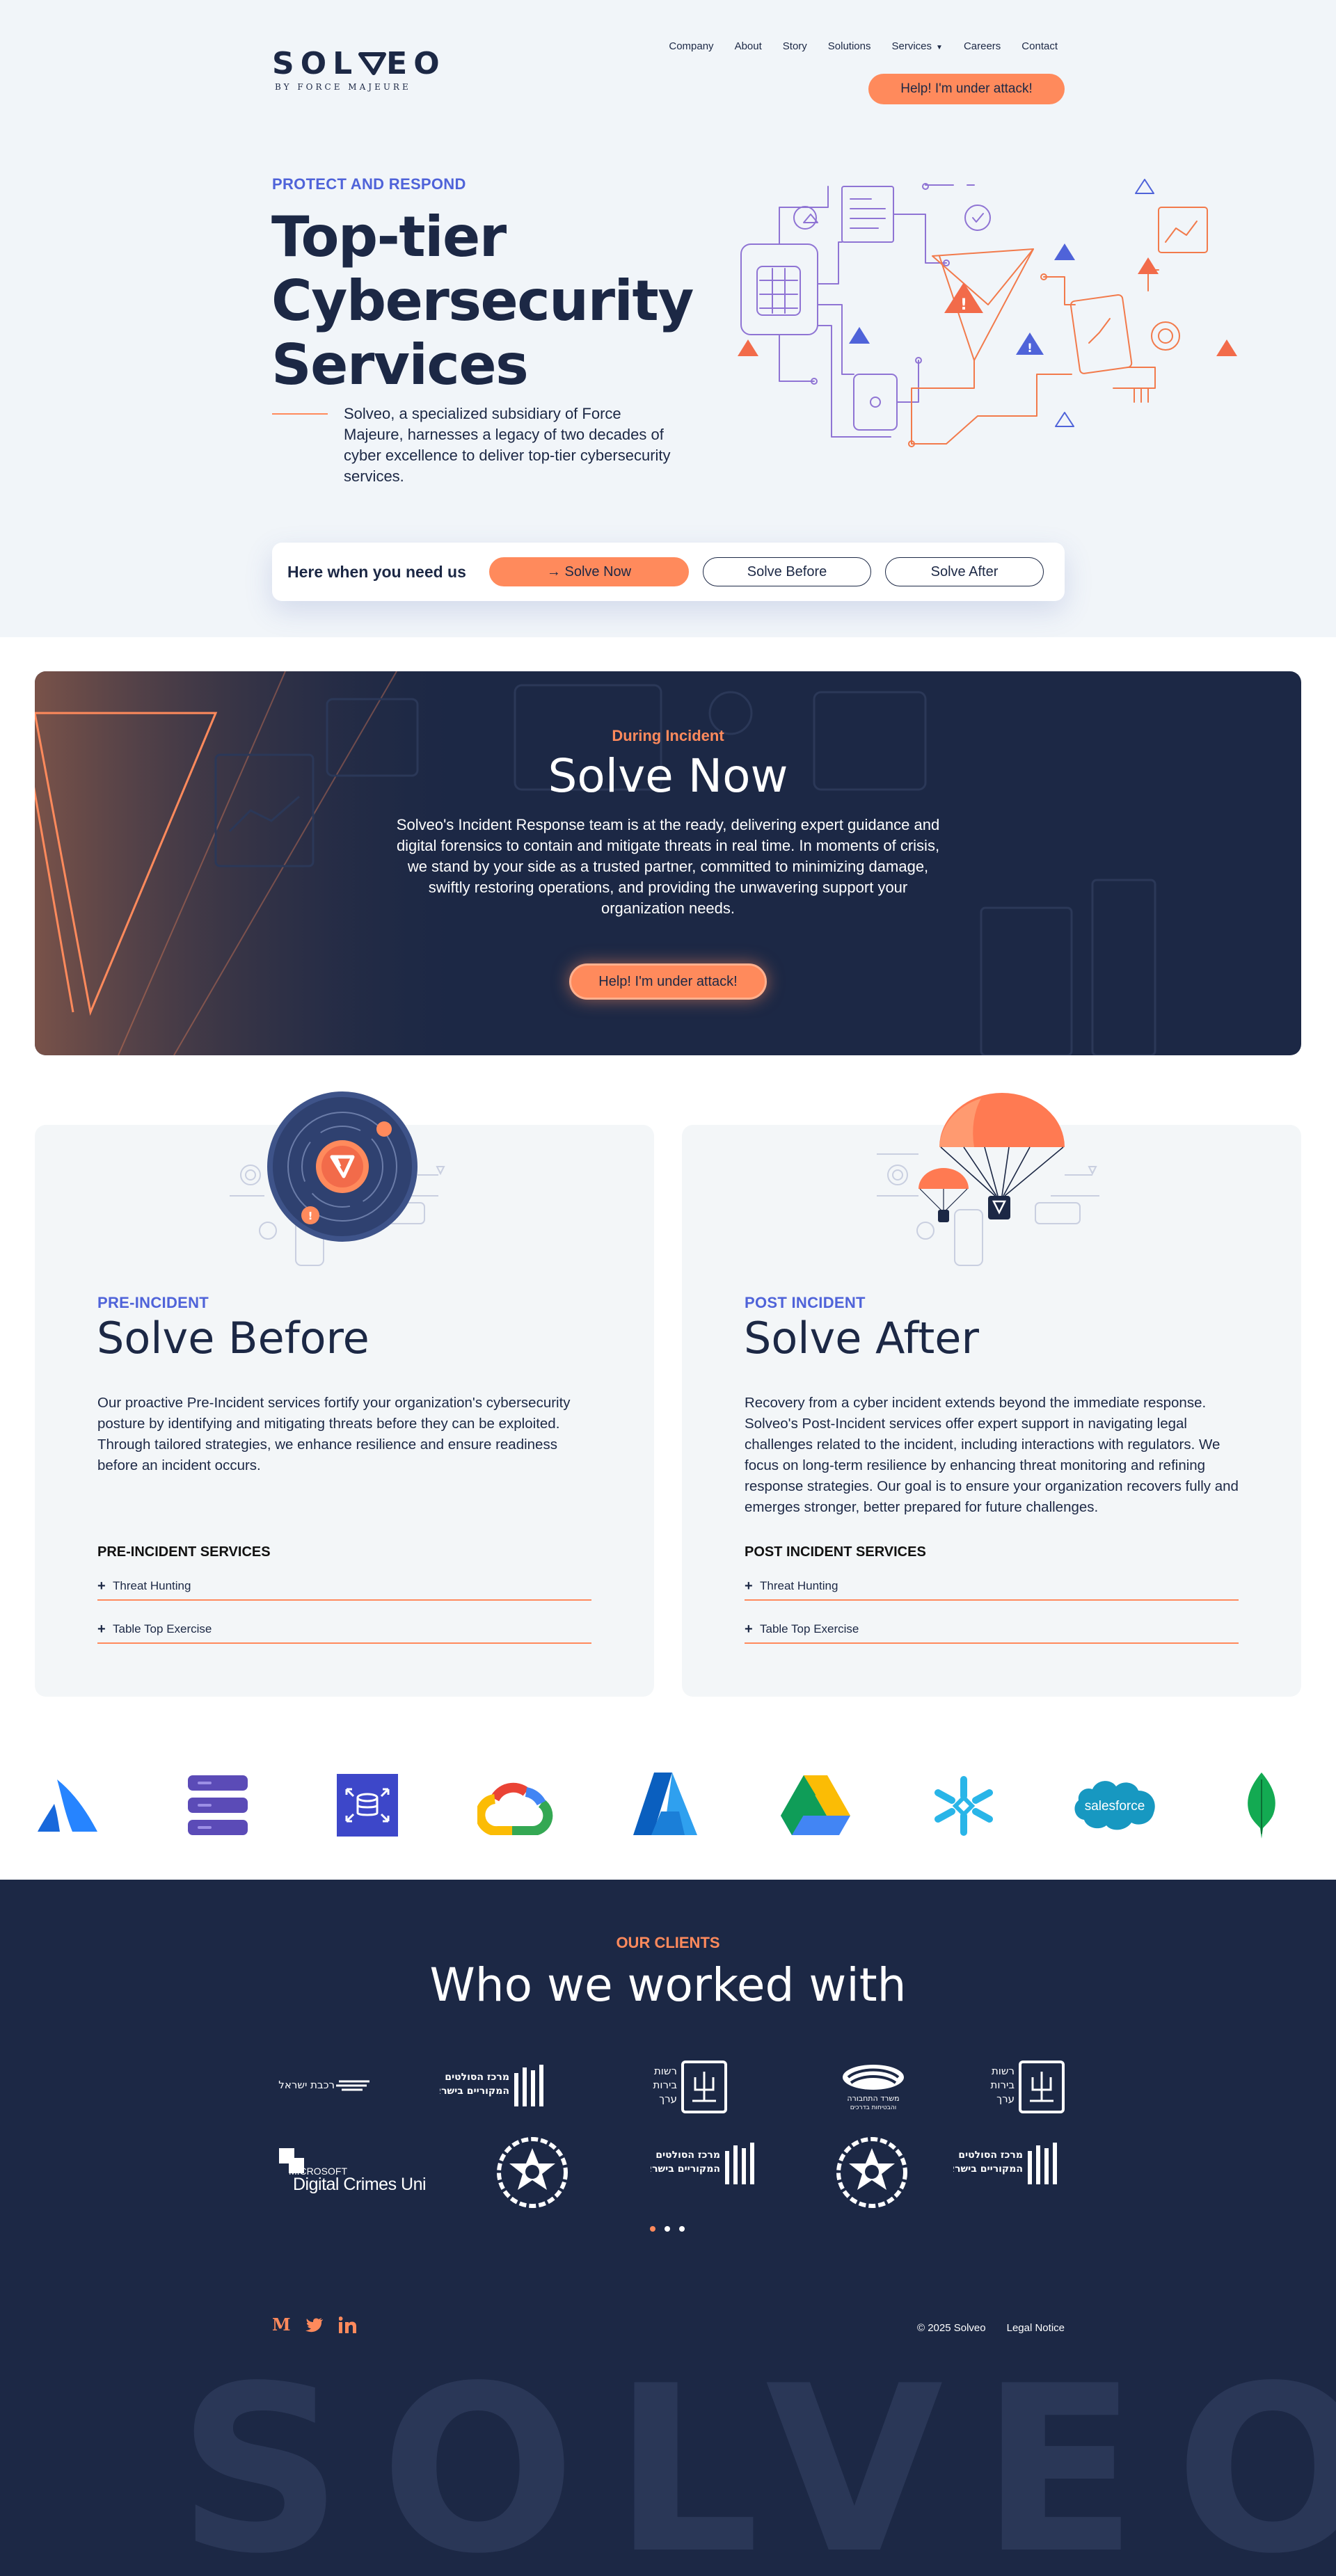 The height and width of the screenshot is (2576, 1336). I want to click on solve-before-eyebrow: PRE-INCIDENT, so click(153, 1302).